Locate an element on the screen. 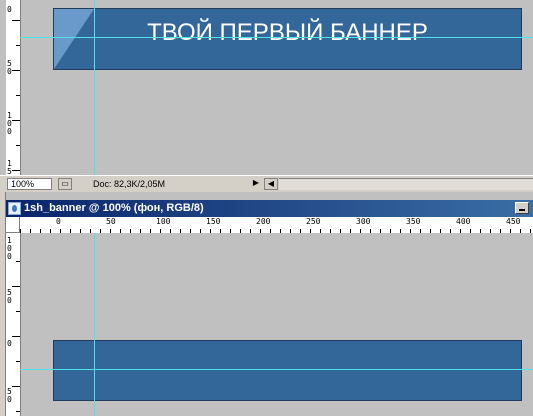 The width and height of the screenshot is (533, 416). horizontal-scrollbar is located at coordinates (406, 184).